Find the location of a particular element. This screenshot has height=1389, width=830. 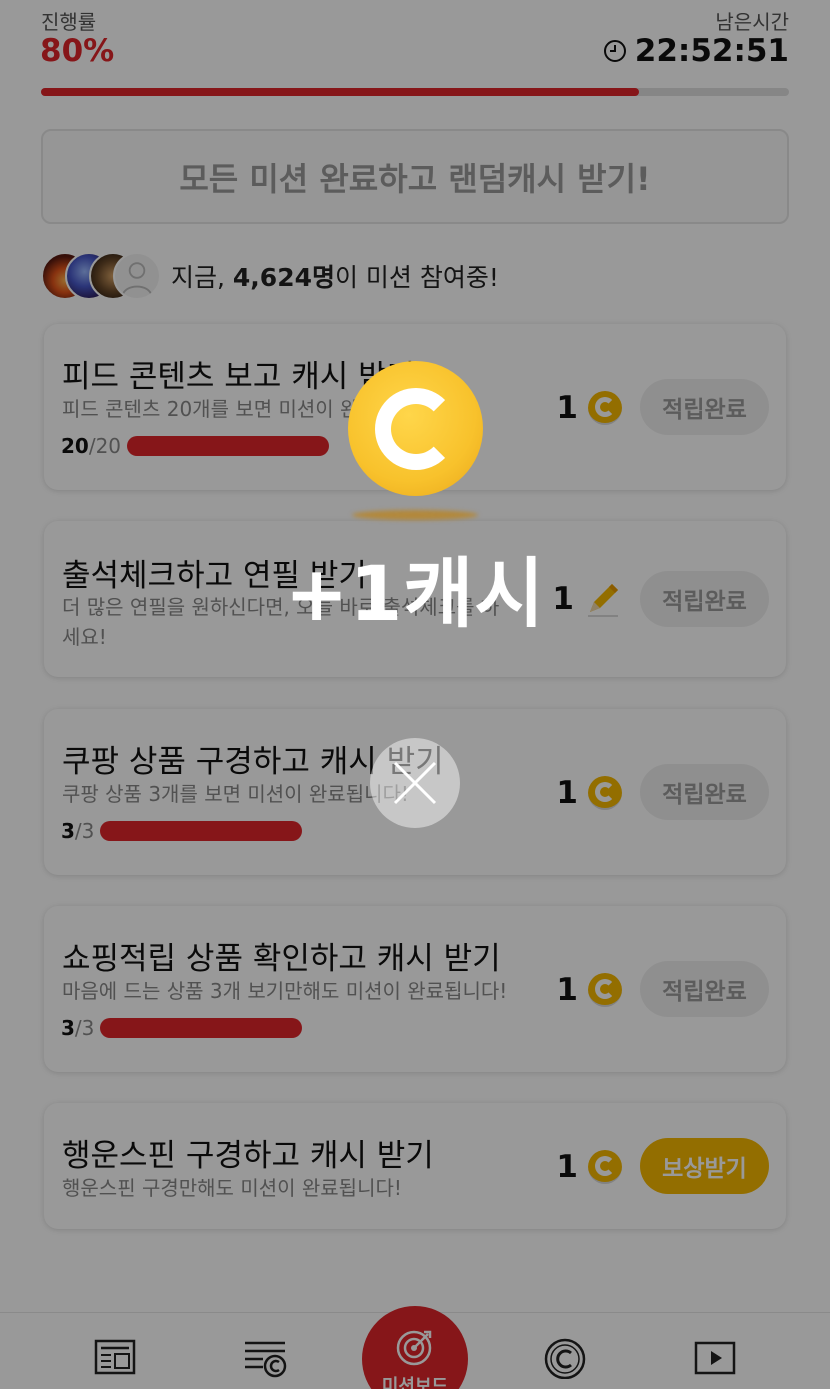

coin-icon is located at coordinates (415, 428).